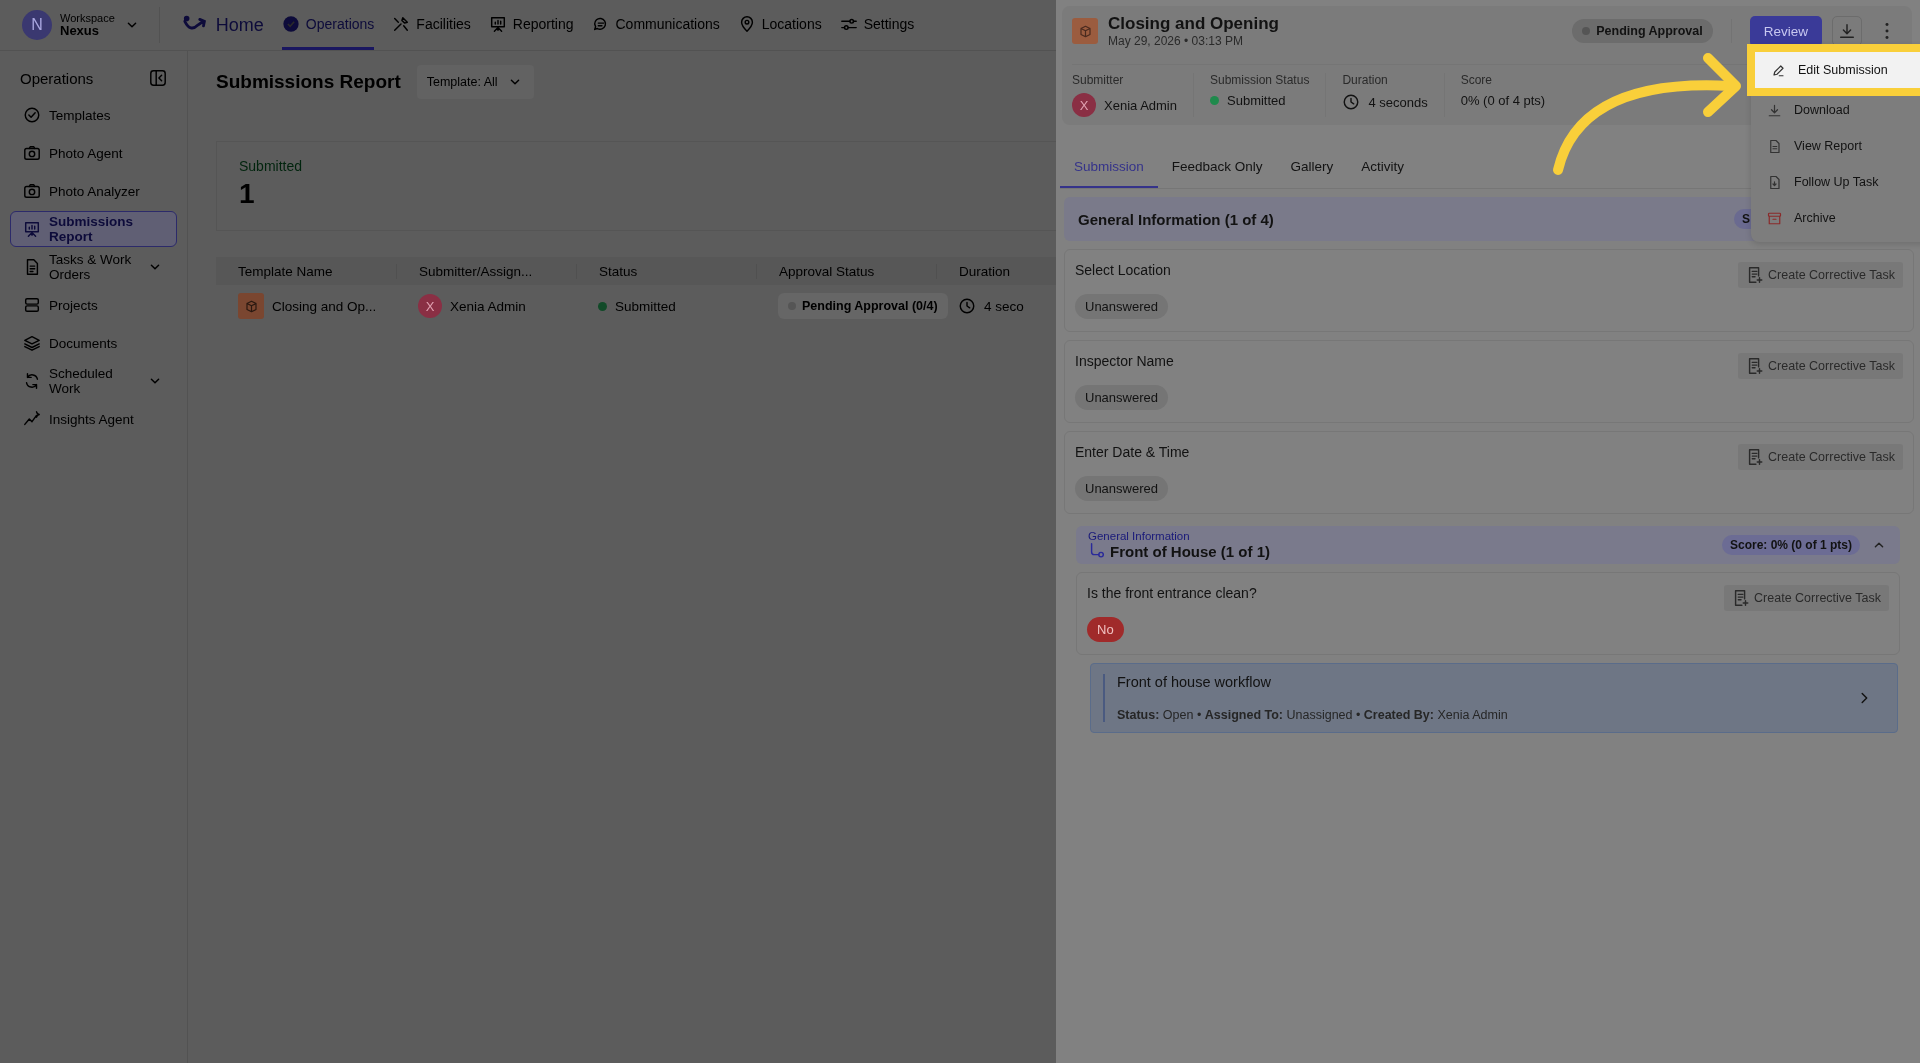 The image size is (1920, 1063). What do you see at coordinates (779, 25) in the screenshot?
I see `nav-tab: Locations` at bounding box center [779, 25].